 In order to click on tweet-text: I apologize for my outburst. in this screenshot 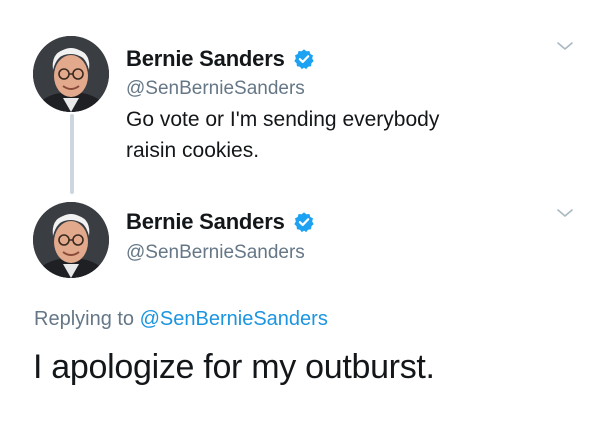, I will do `click(234, 367)`.